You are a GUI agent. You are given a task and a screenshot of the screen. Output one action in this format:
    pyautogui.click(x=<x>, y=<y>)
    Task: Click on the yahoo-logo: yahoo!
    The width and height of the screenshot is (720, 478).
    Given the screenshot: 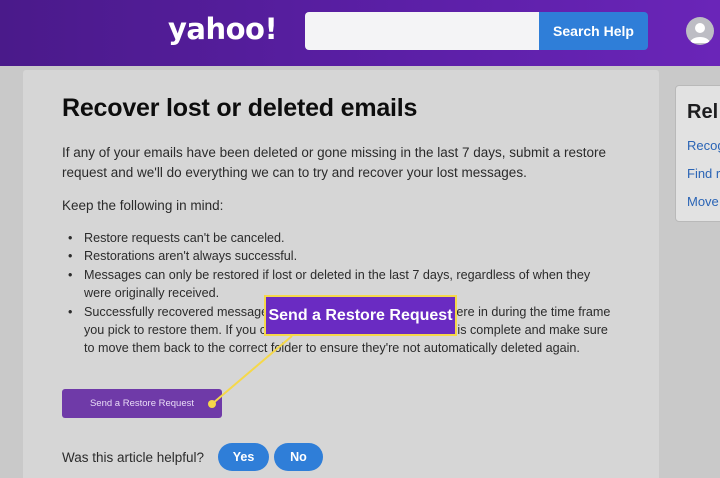 What is the action you would take?
    pyautogui.click(x=223, y=29)
    